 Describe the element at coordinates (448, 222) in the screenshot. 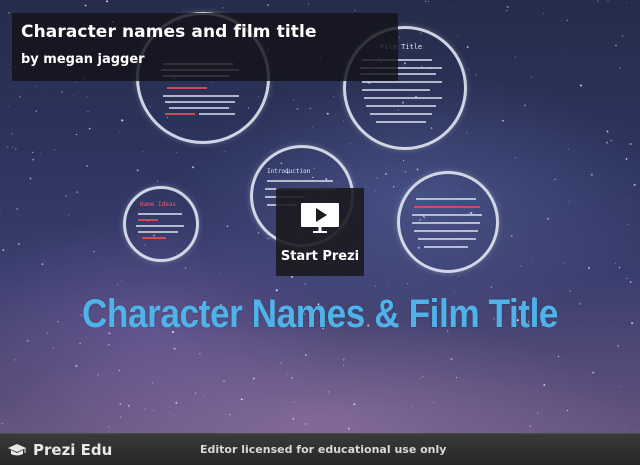

I see `frame-circle-right` at that location.